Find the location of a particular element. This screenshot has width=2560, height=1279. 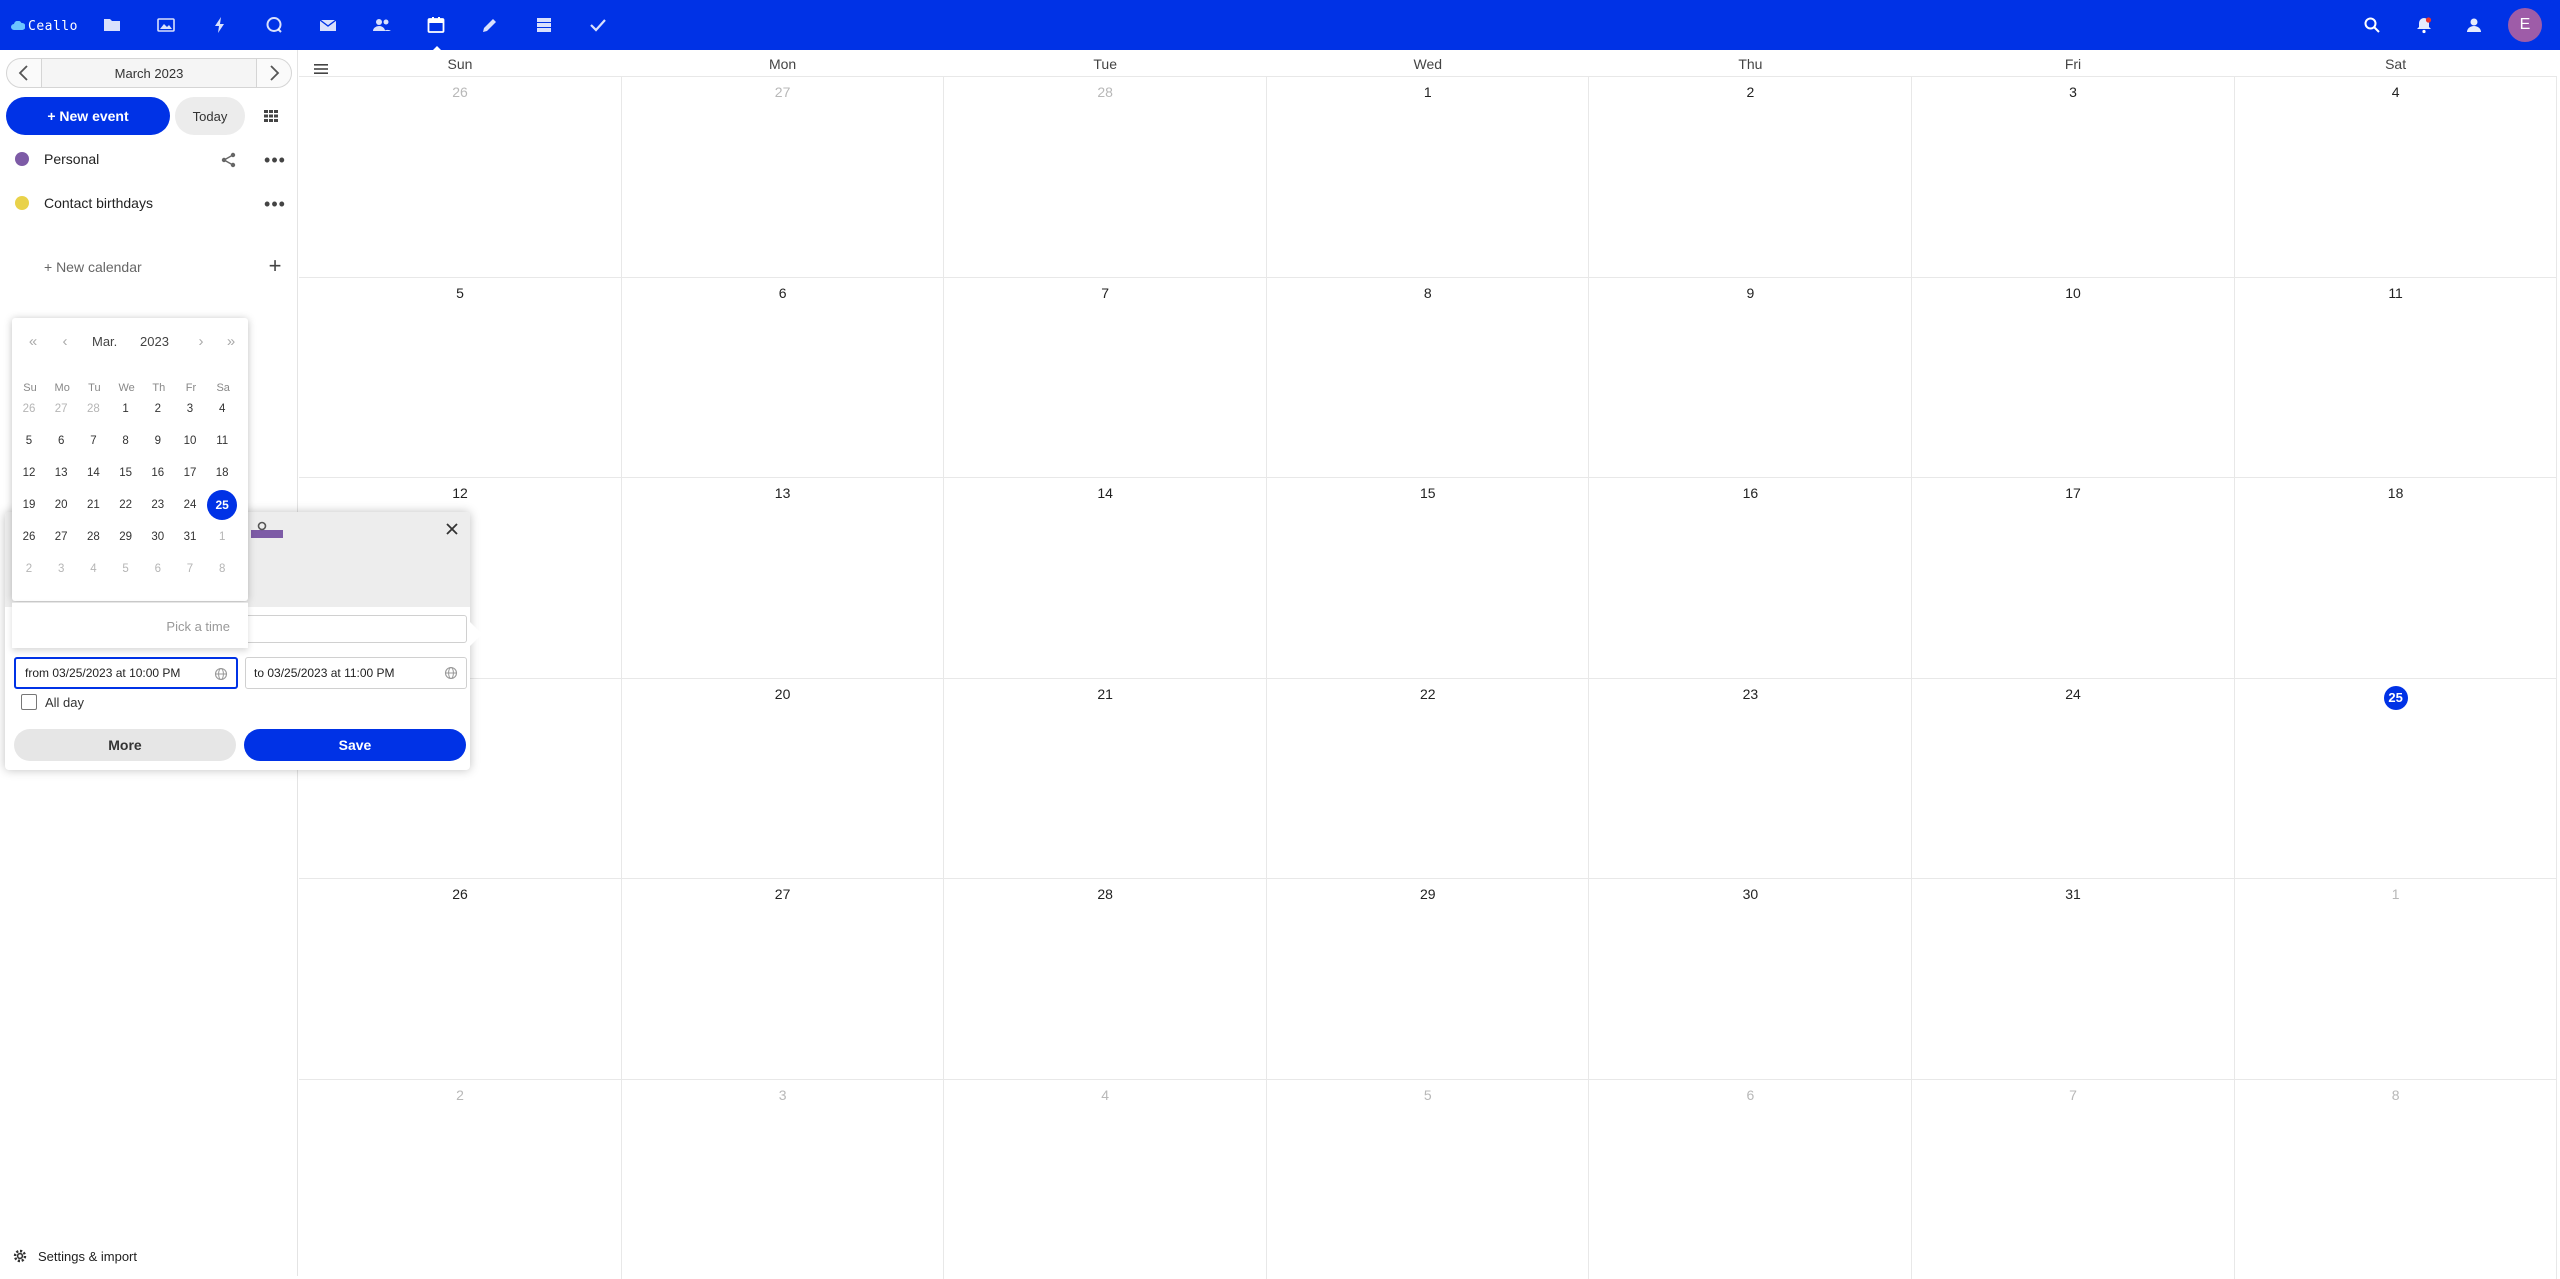

day-number: 13 is located at coordinates (783, 493).